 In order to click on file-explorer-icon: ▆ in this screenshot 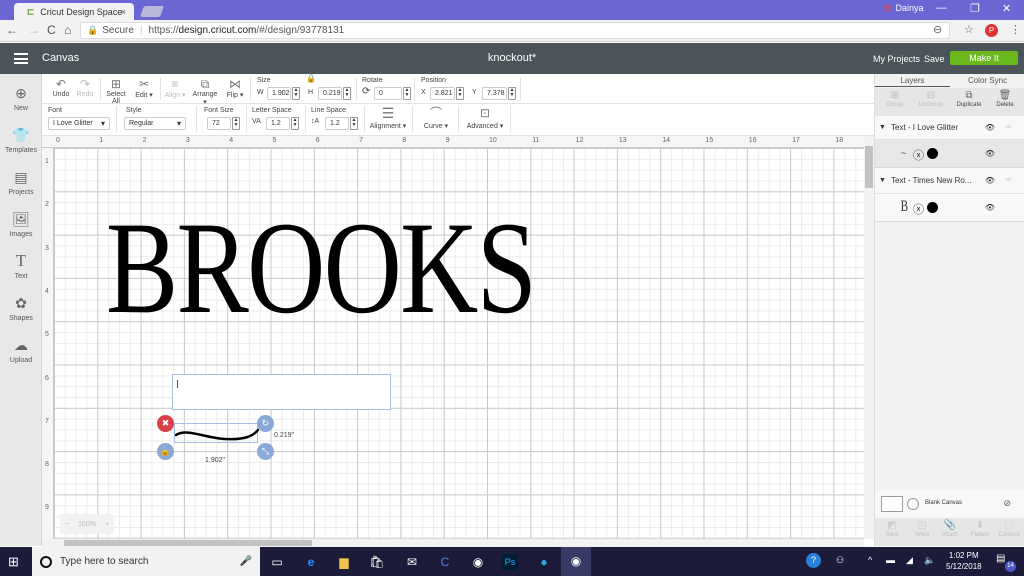, I will do `click(344, 562)`.